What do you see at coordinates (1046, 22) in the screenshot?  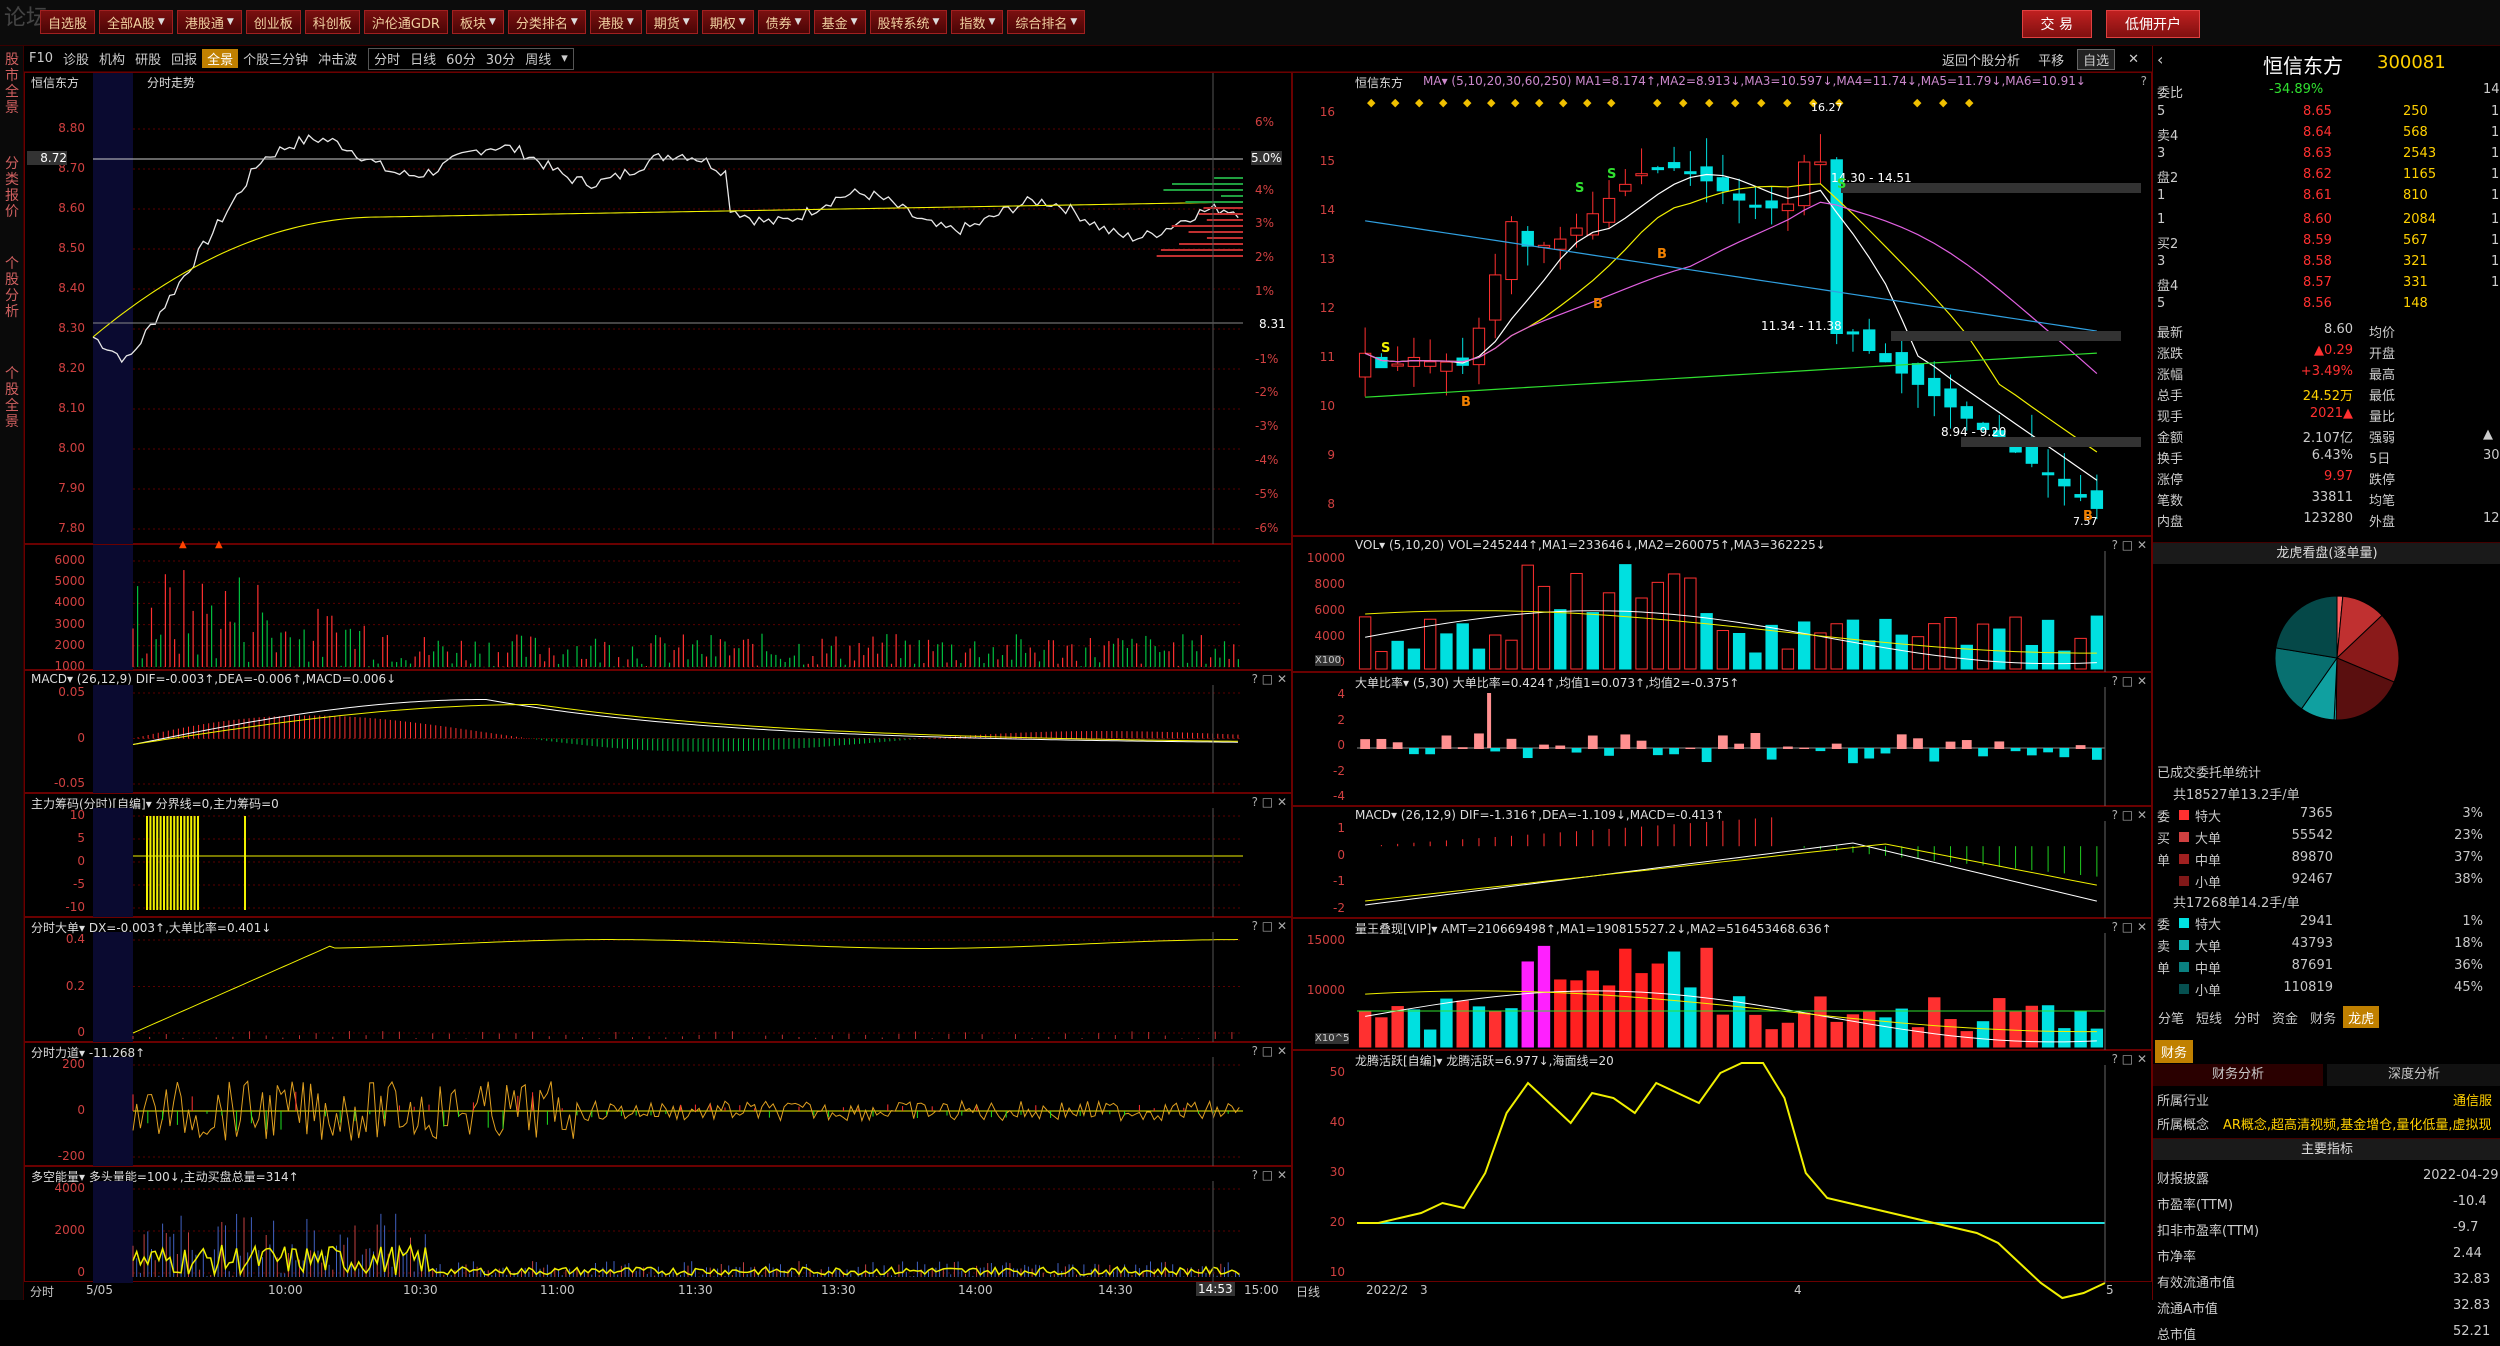 I see `menu-item: 综合排名 ▼` at bounding box center [1046, 22].